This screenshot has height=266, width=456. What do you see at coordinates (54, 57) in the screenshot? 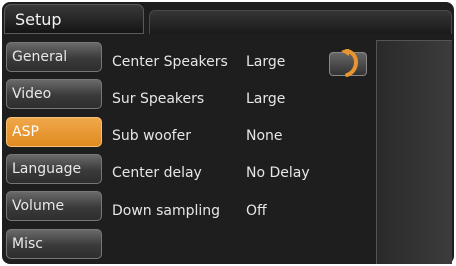
I see `sidebar-item-general: General` at bounding box center [54, 57].